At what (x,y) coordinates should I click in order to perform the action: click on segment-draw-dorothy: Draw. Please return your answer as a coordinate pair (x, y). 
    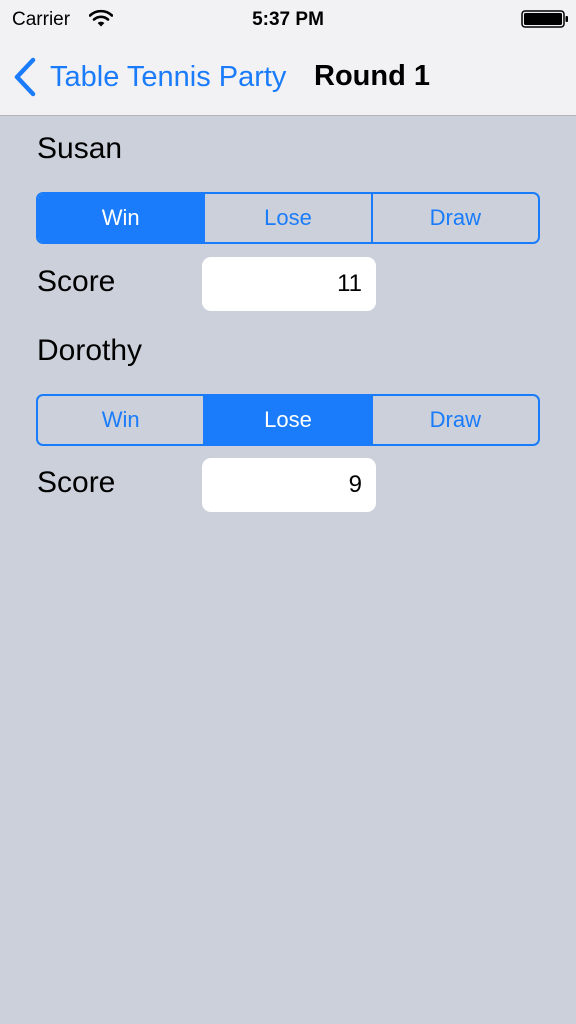
    Looking at the image, I should click on (454, 420).